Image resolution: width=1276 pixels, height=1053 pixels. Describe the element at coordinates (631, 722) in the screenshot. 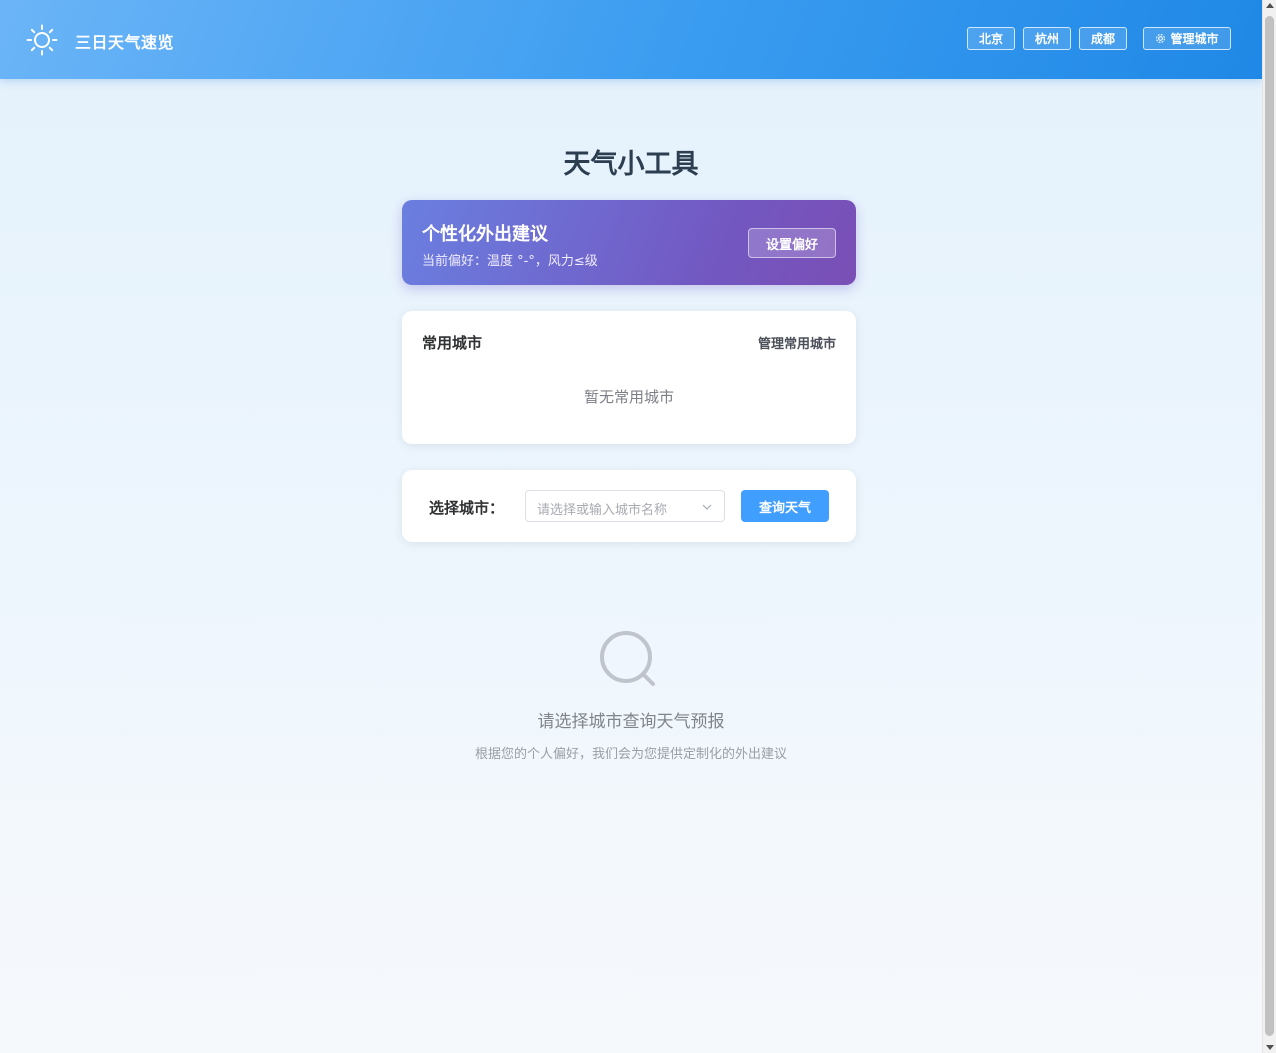

I see `empty-state-title: 请选择城市查询天气预报` at that location.